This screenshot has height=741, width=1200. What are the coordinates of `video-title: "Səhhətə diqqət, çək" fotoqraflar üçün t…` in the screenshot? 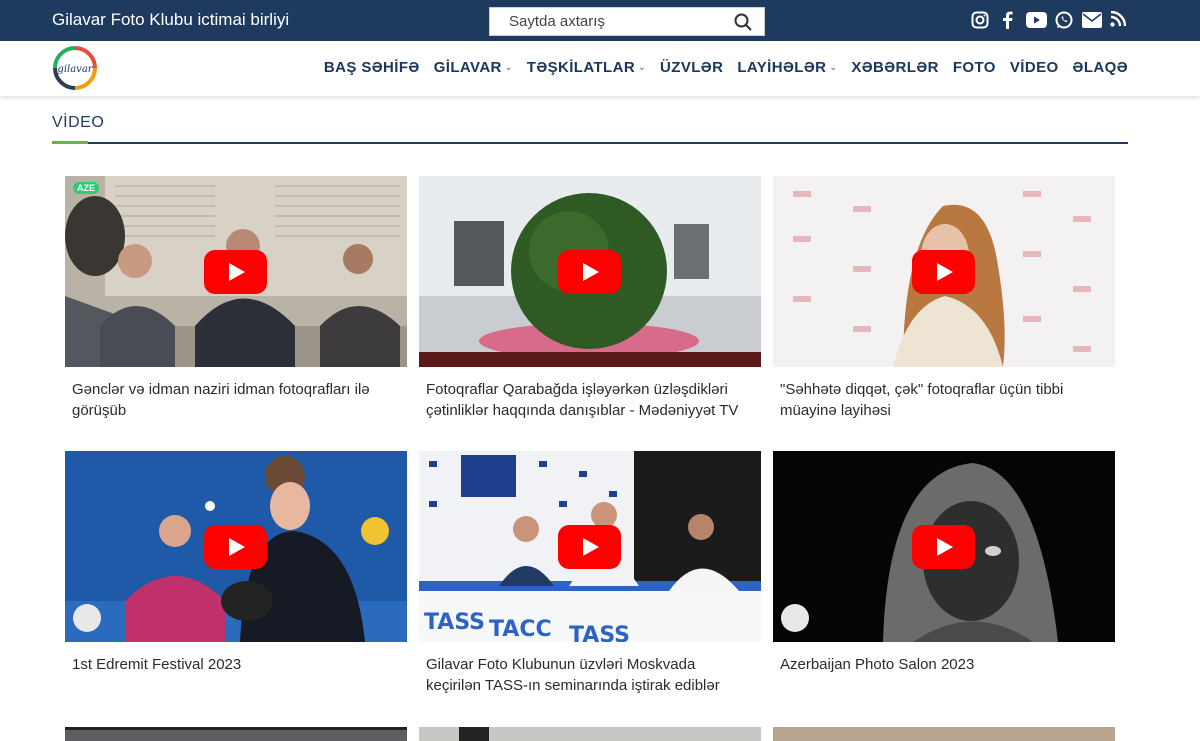 It's located at (938, 400).